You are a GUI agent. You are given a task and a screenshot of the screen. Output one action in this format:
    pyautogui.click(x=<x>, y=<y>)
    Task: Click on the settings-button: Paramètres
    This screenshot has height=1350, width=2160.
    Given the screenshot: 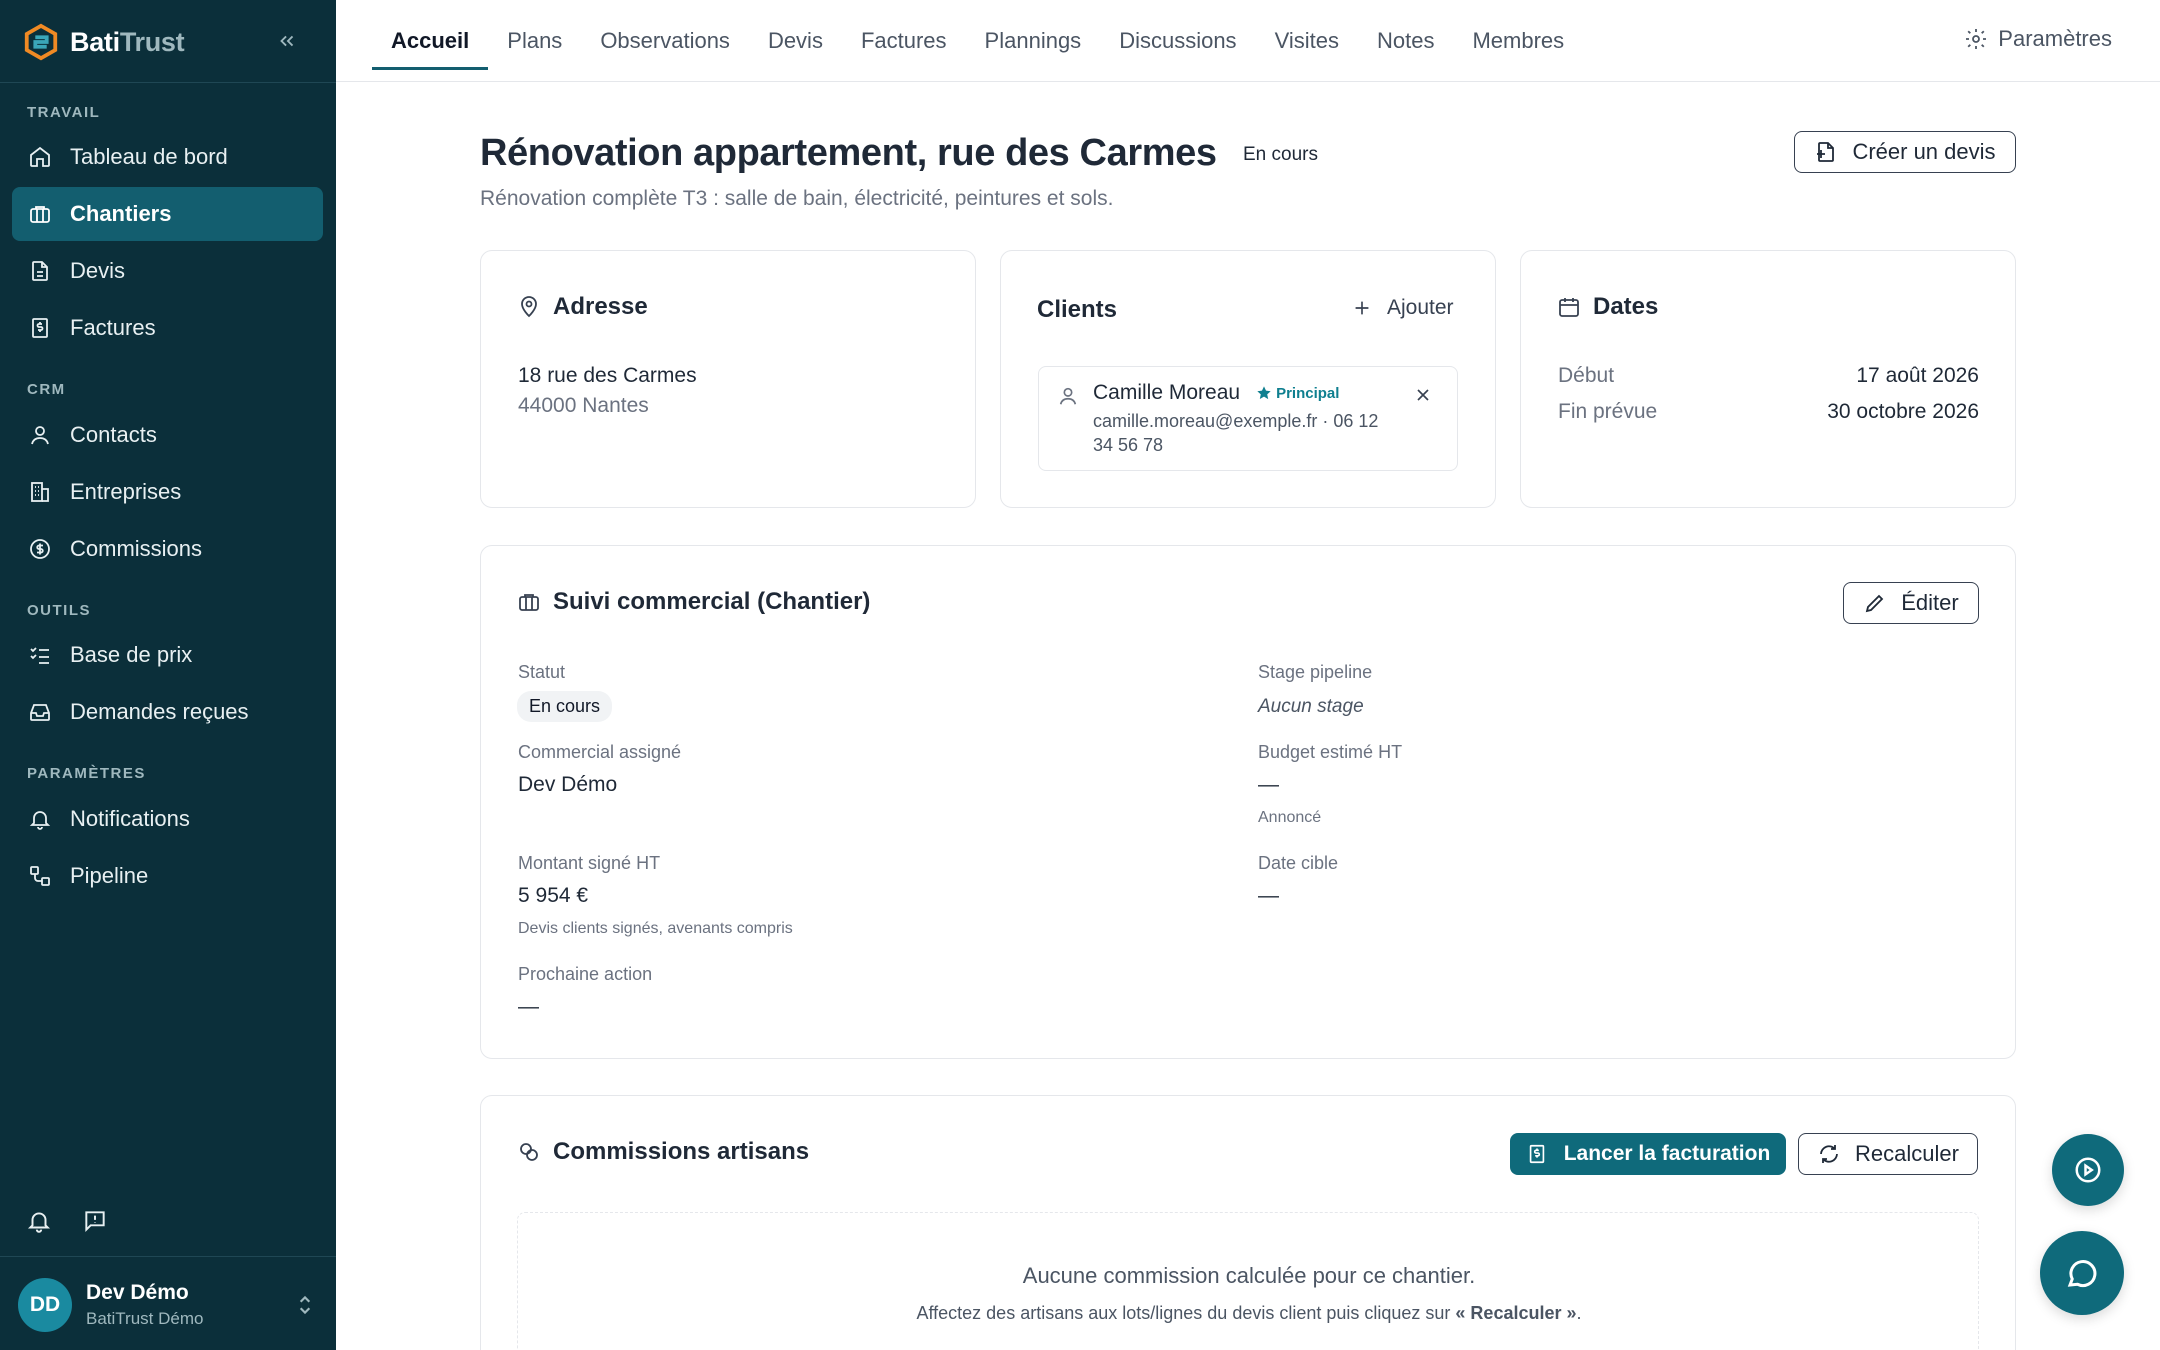 What is the action you would take?
    pyautogui.click(x=2038, y=39)
    